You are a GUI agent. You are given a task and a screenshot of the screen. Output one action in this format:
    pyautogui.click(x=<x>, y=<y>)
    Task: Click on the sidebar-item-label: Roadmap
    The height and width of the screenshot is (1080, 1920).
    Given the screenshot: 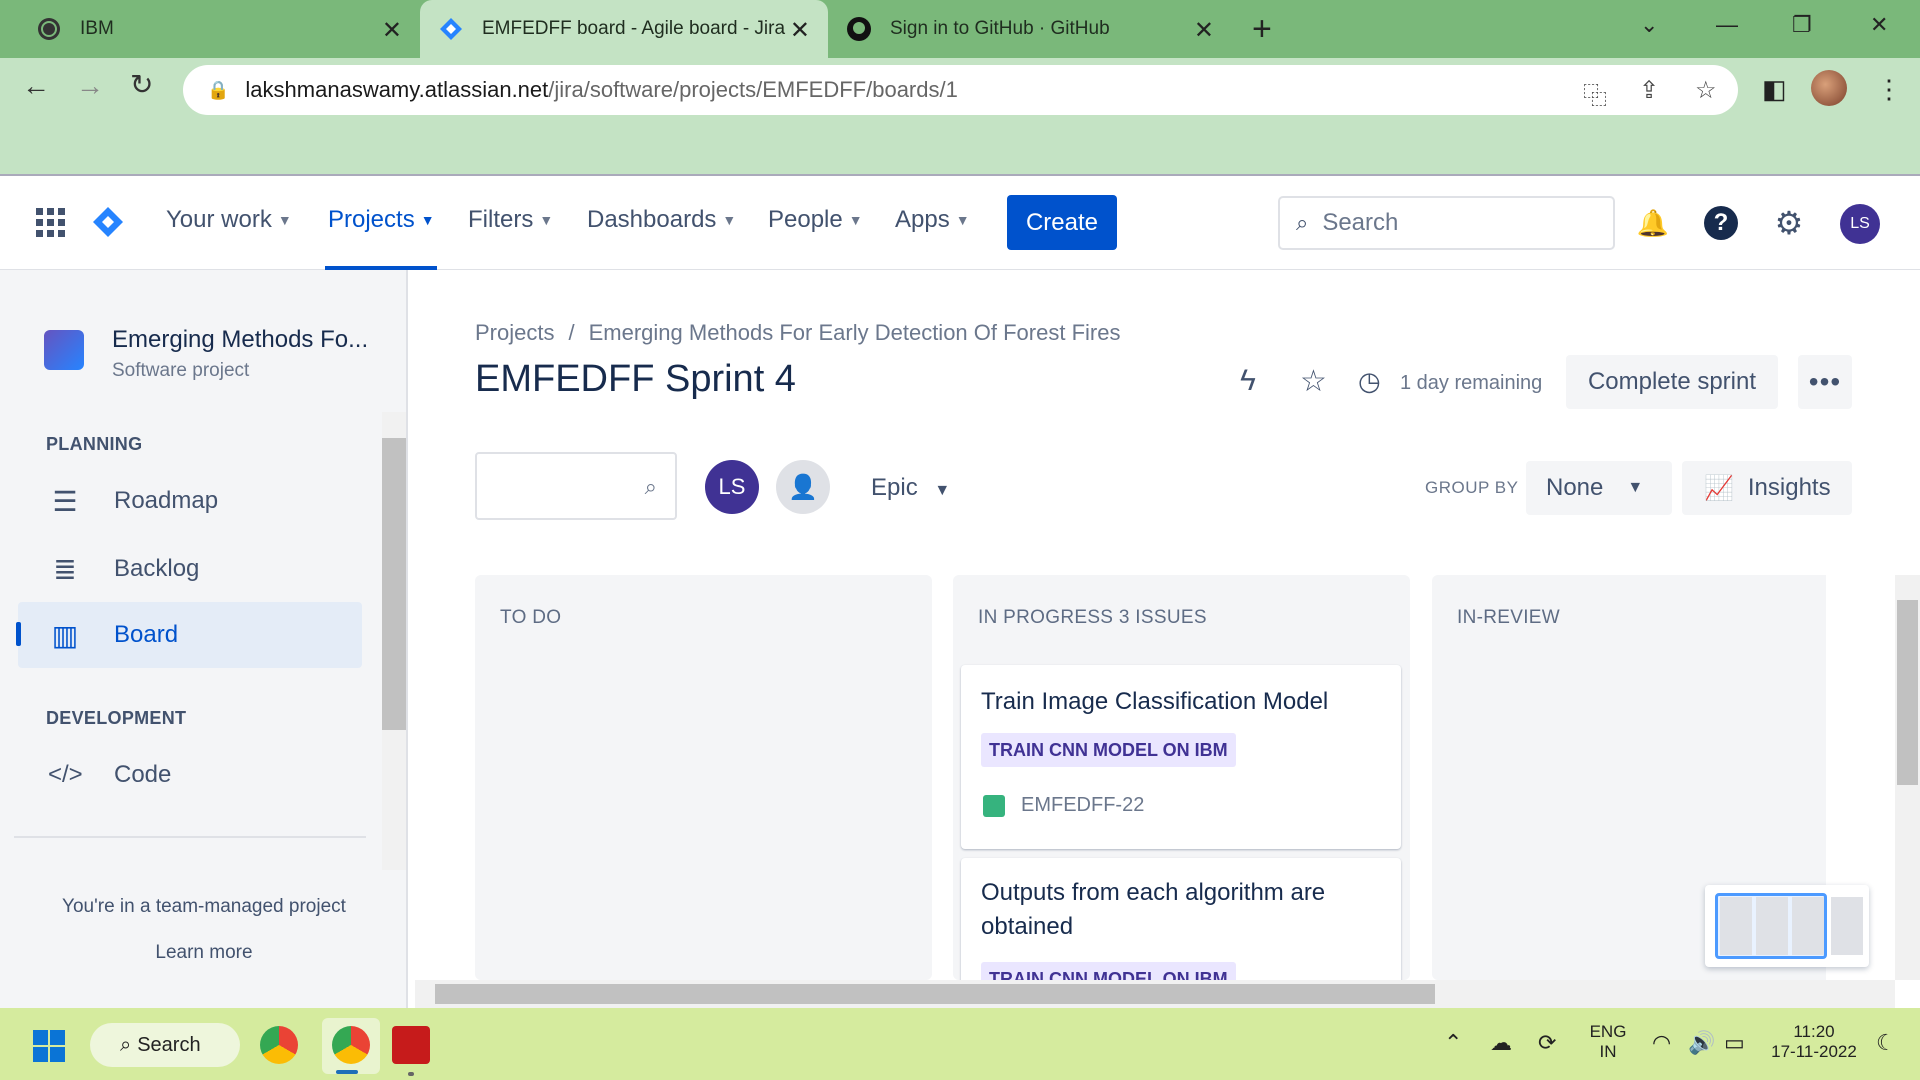 What is the action you would take?
    pyautogui.click(x=166, y=500)
    